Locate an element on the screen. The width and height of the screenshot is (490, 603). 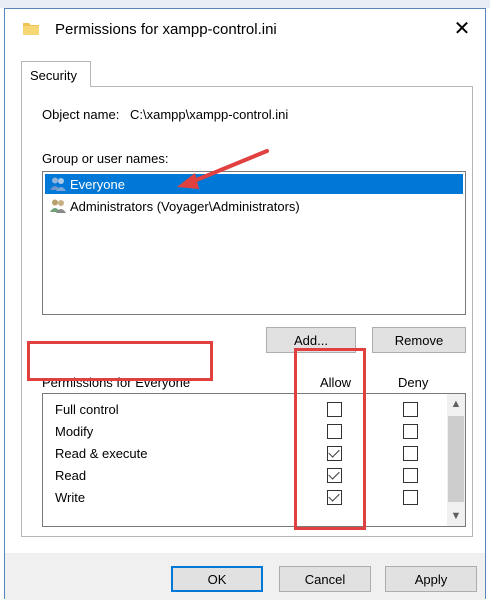
scrollbar-thumb is located at coordinates (456, 459).